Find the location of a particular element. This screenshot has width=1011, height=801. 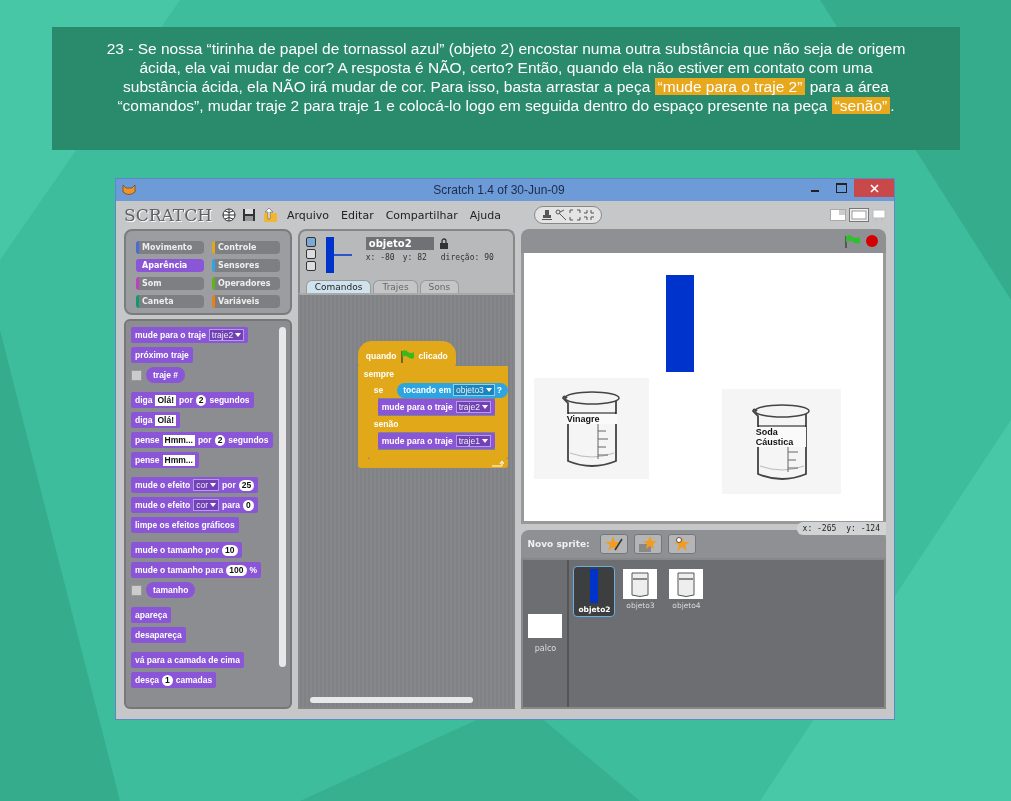

forever-block: sempre se tocando em objeto3 ? mude para o traje traje2 senão mude para o traje traje1 is located at coordinates (433, 417).